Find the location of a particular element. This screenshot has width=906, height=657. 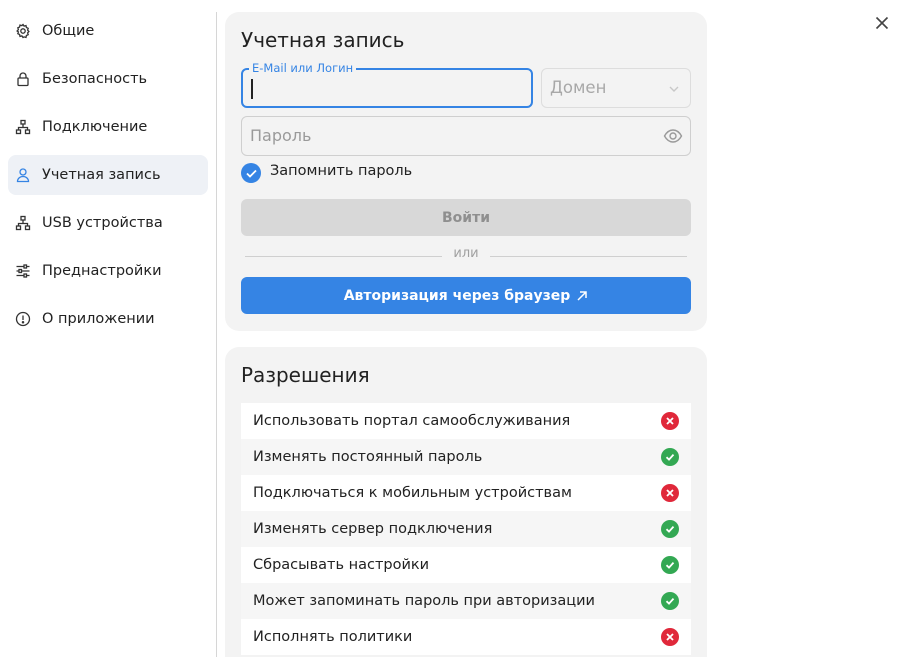

permission-row: Использовать портал самообслуживания is located at coordinates (466, 421).